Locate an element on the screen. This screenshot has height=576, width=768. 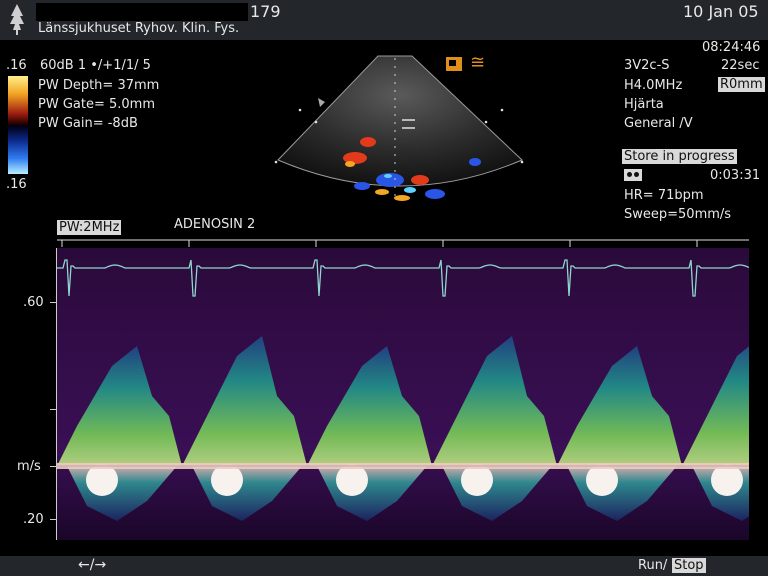
redacted-name-box is located at coordinates (142, 12).